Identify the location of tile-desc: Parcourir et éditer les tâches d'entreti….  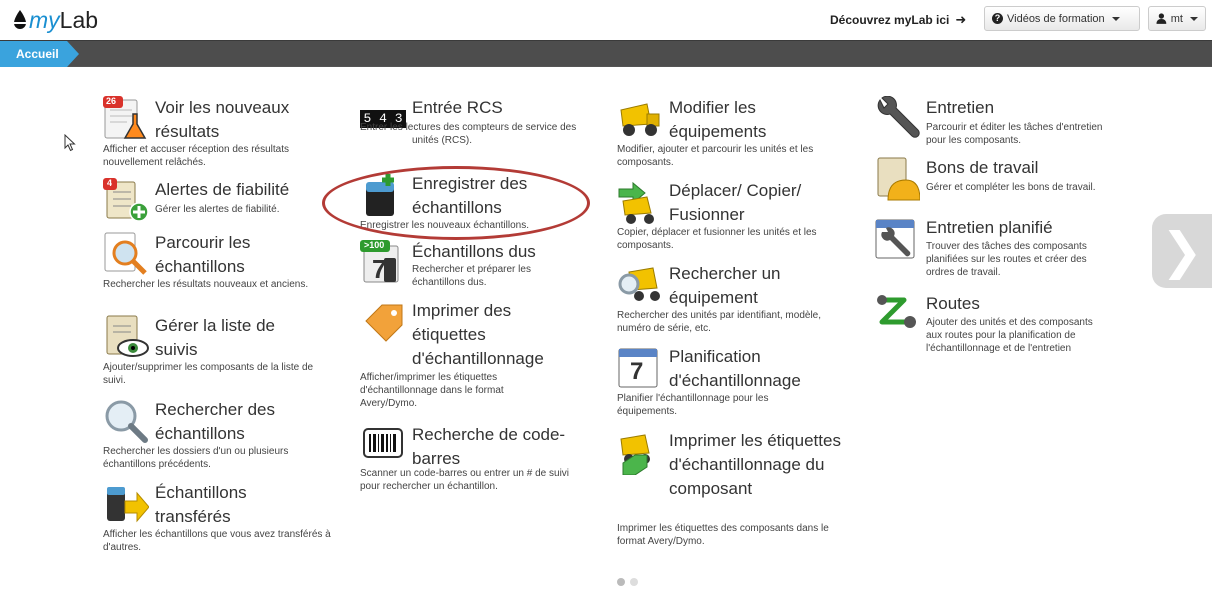
(1014, 134).